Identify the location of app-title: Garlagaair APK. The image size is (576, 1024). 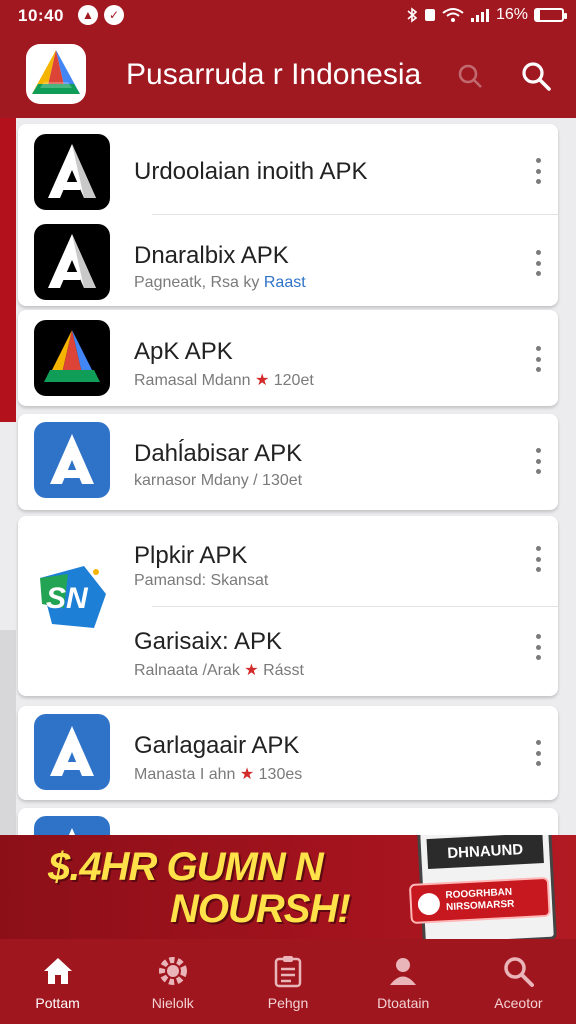
(216, 746).